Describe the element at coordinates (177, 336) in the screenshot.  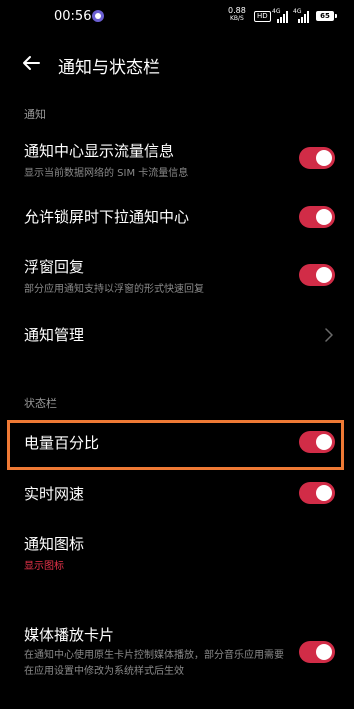
I see `setting-notification-management: 通知管理` at that location.